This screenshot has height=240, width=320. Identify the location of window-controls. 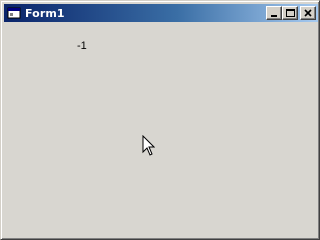
(291, 13).